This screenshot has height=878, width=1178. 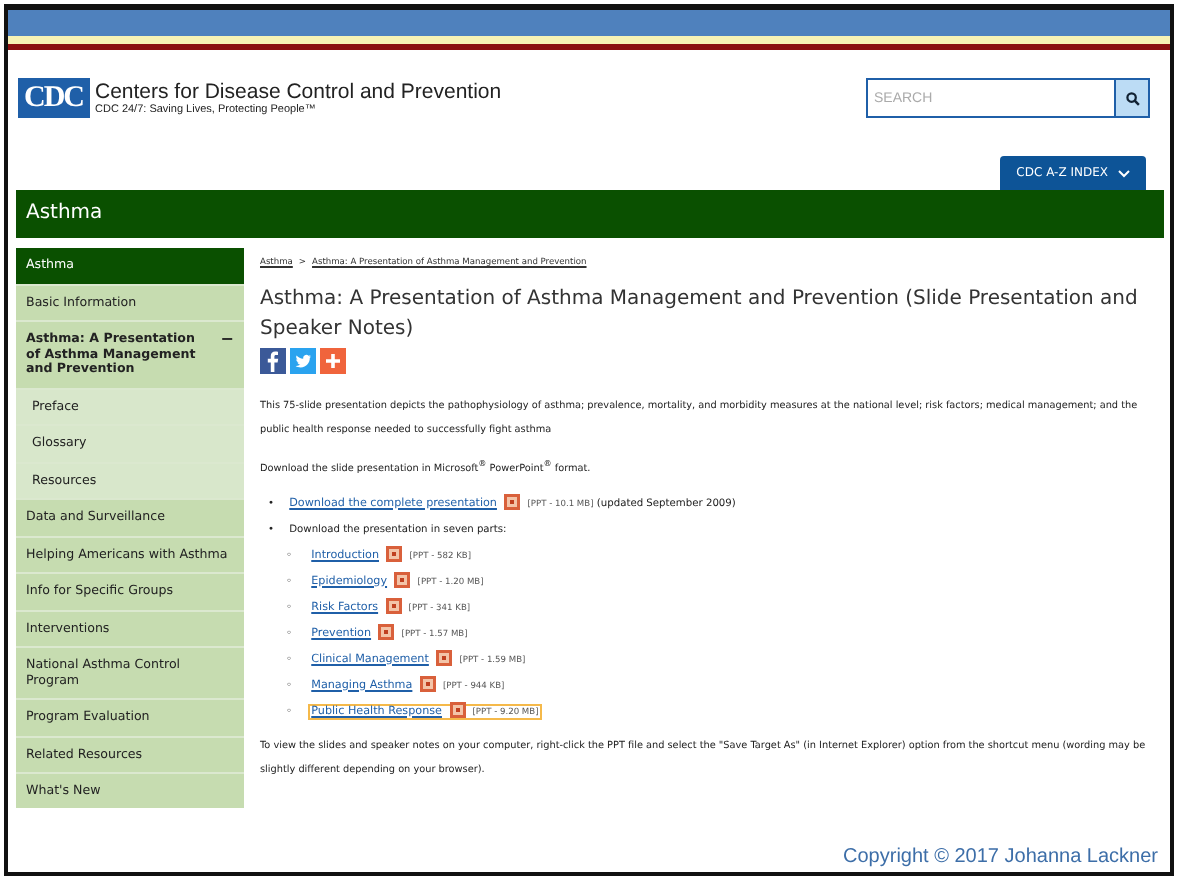 I want to click on search-icon, so click(x=1132, y=98).